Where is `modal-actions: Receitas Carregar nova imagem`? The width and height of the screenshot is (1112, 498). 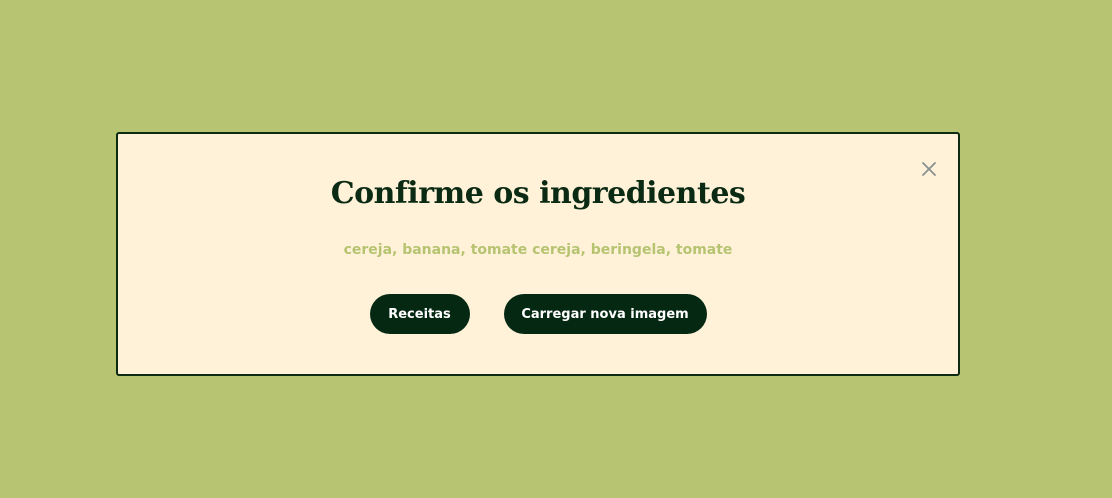 modal-actions: Receitas Carregar nova imagem is located at coordinates (538, 314).